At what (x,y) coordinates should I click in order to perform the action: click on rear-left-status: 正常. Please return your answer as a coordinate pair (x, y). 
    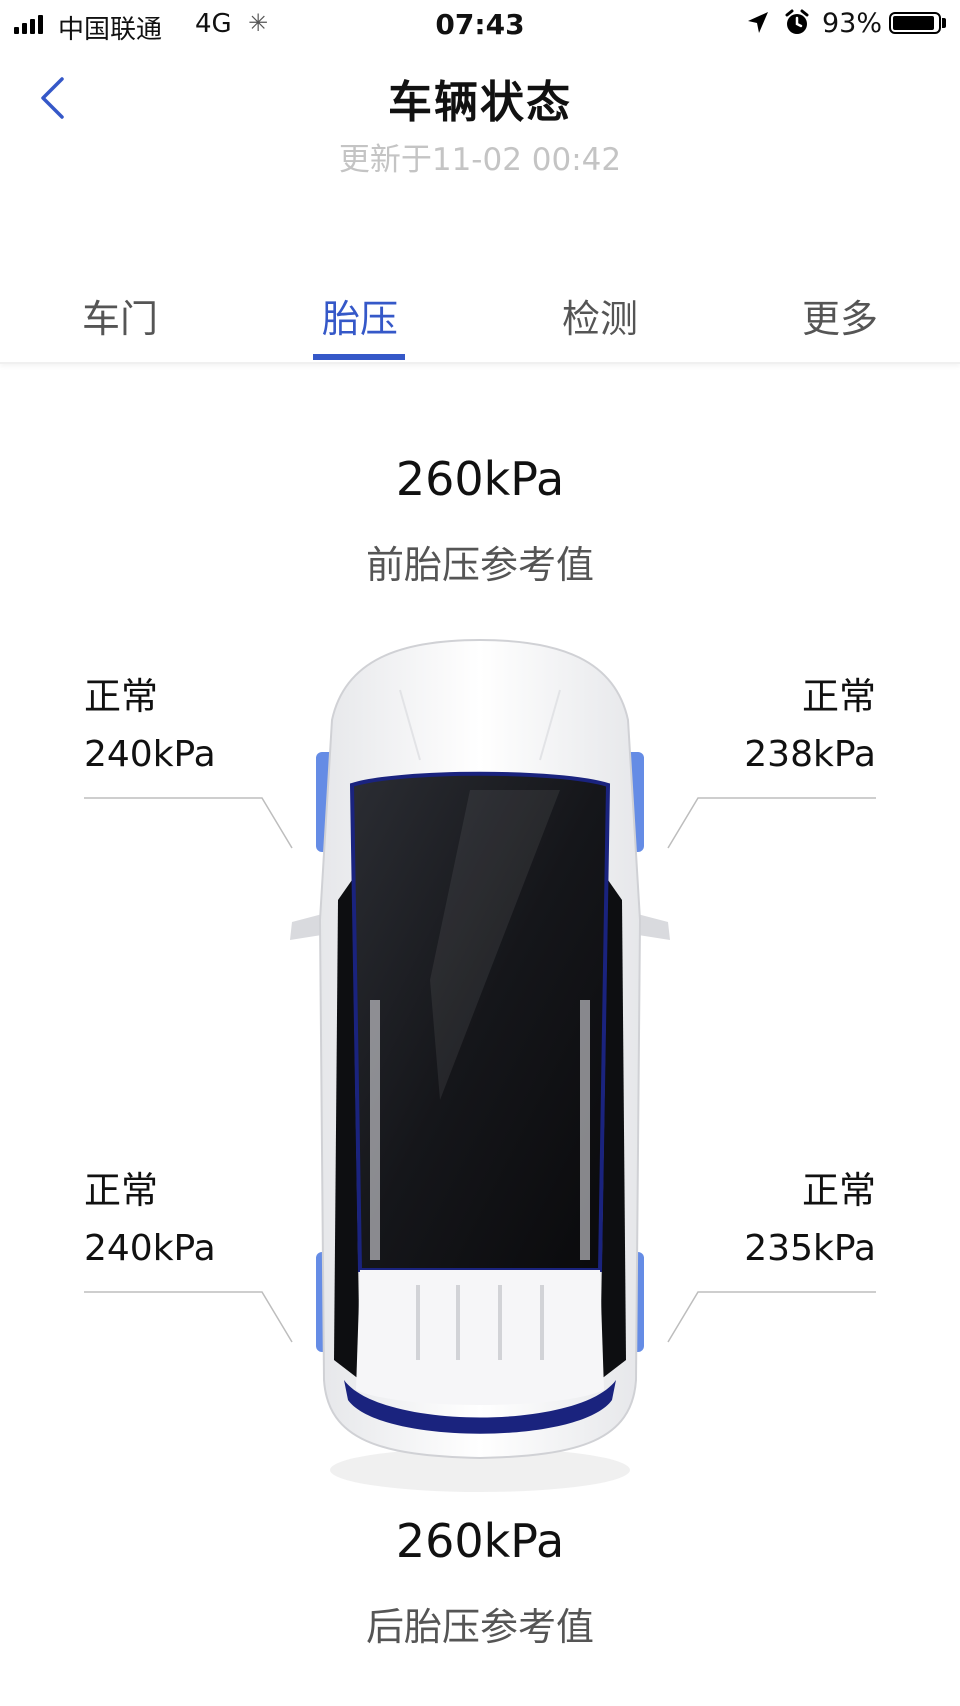
    Looking at the image, I should click on (121, 1190).